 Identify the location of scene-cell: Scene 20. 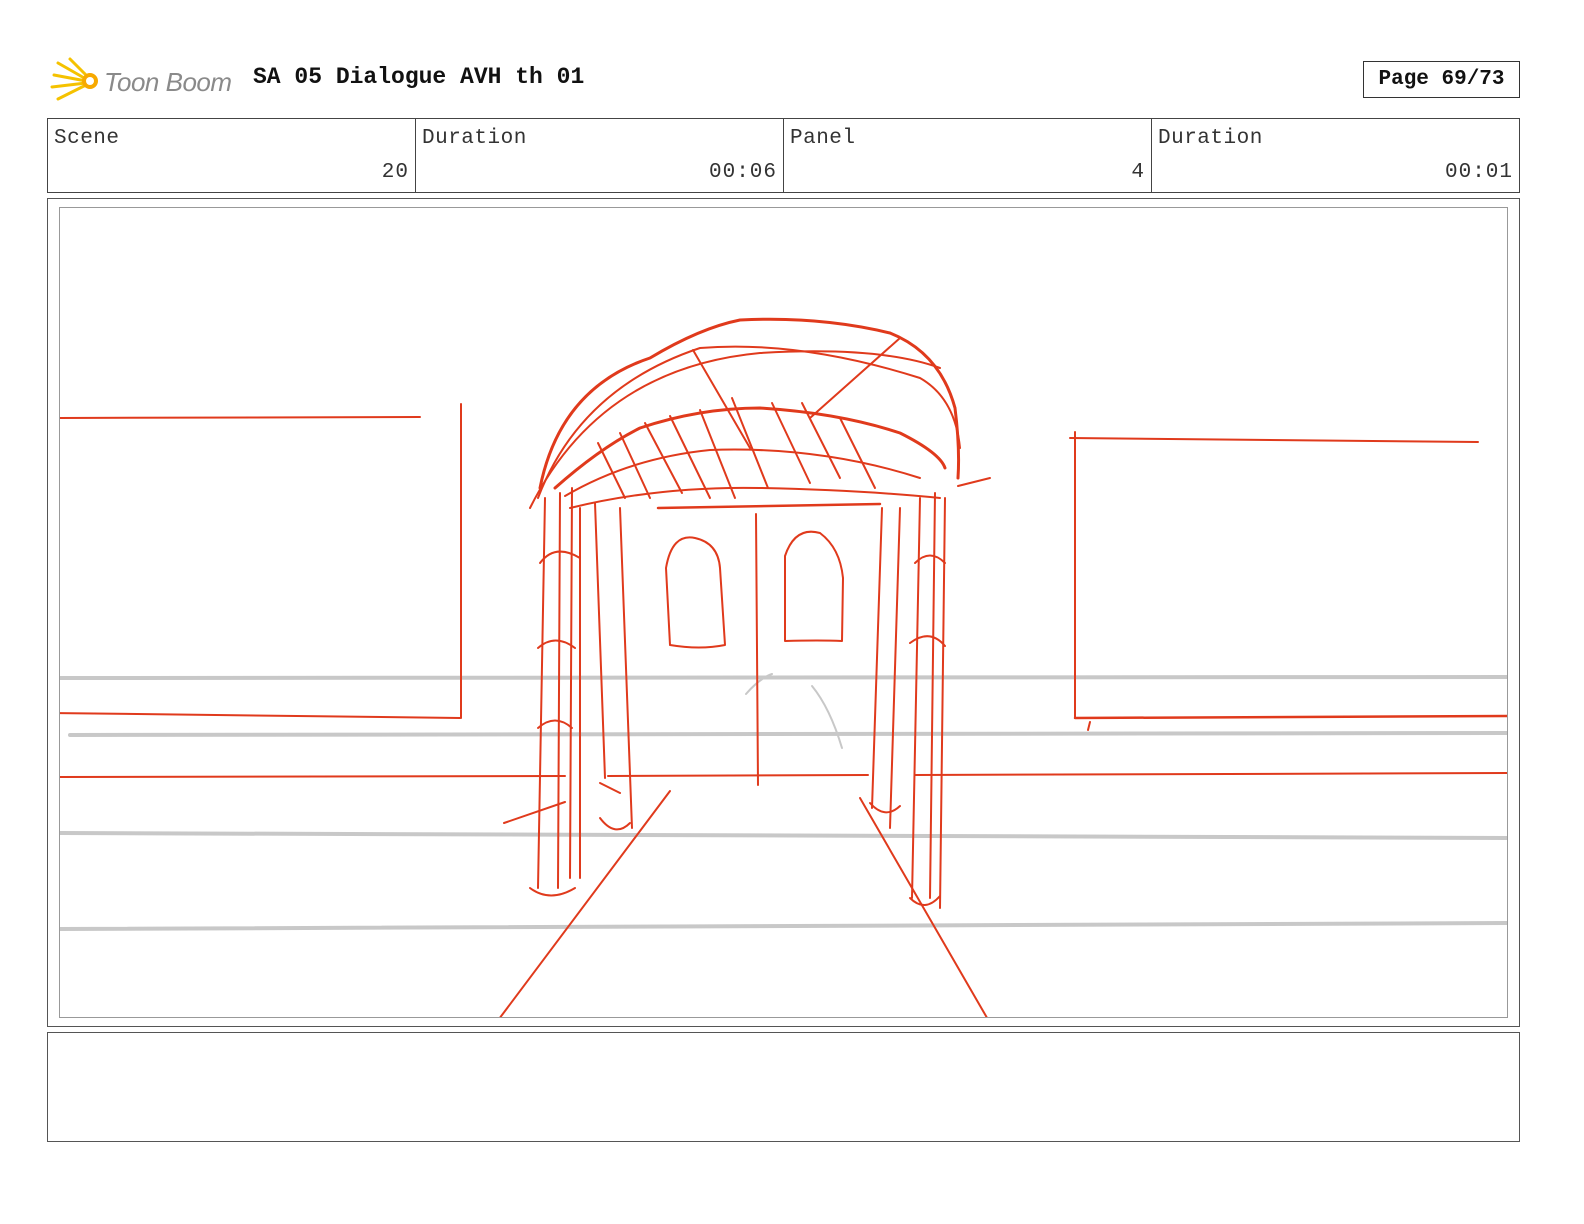
(232, 155).